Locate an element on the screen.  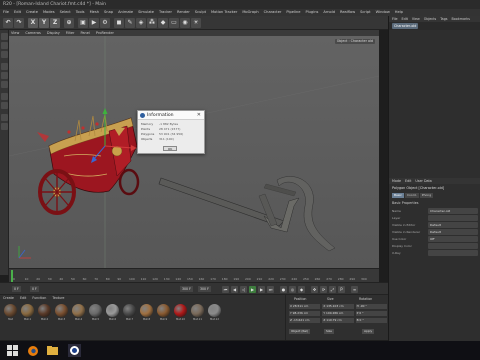
model-mode-icon is located at coordinates (4, 36).